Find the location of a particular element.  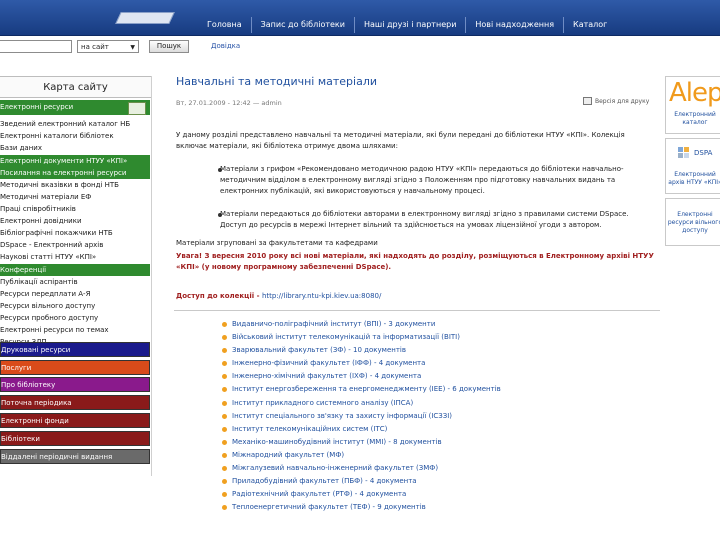

dspace-caption: Електронний архів НТУУ «КПІ» is located at coordinates (694, 178).